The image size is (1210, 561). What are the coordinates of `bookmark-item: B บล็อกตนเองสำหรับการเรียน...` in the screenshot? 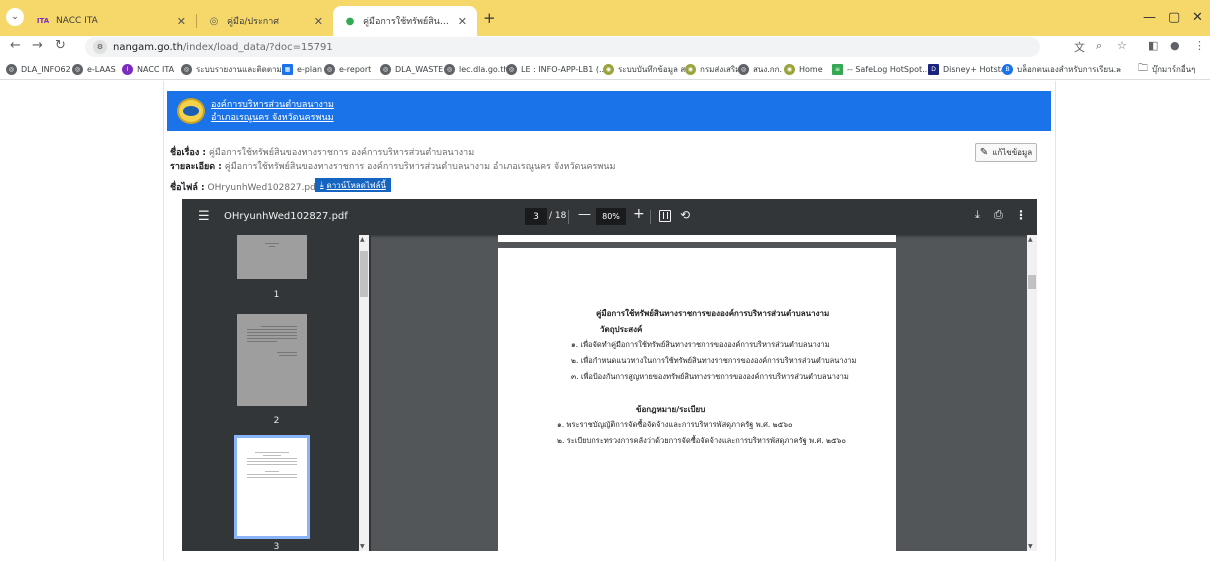 It's located at (1061, 69).